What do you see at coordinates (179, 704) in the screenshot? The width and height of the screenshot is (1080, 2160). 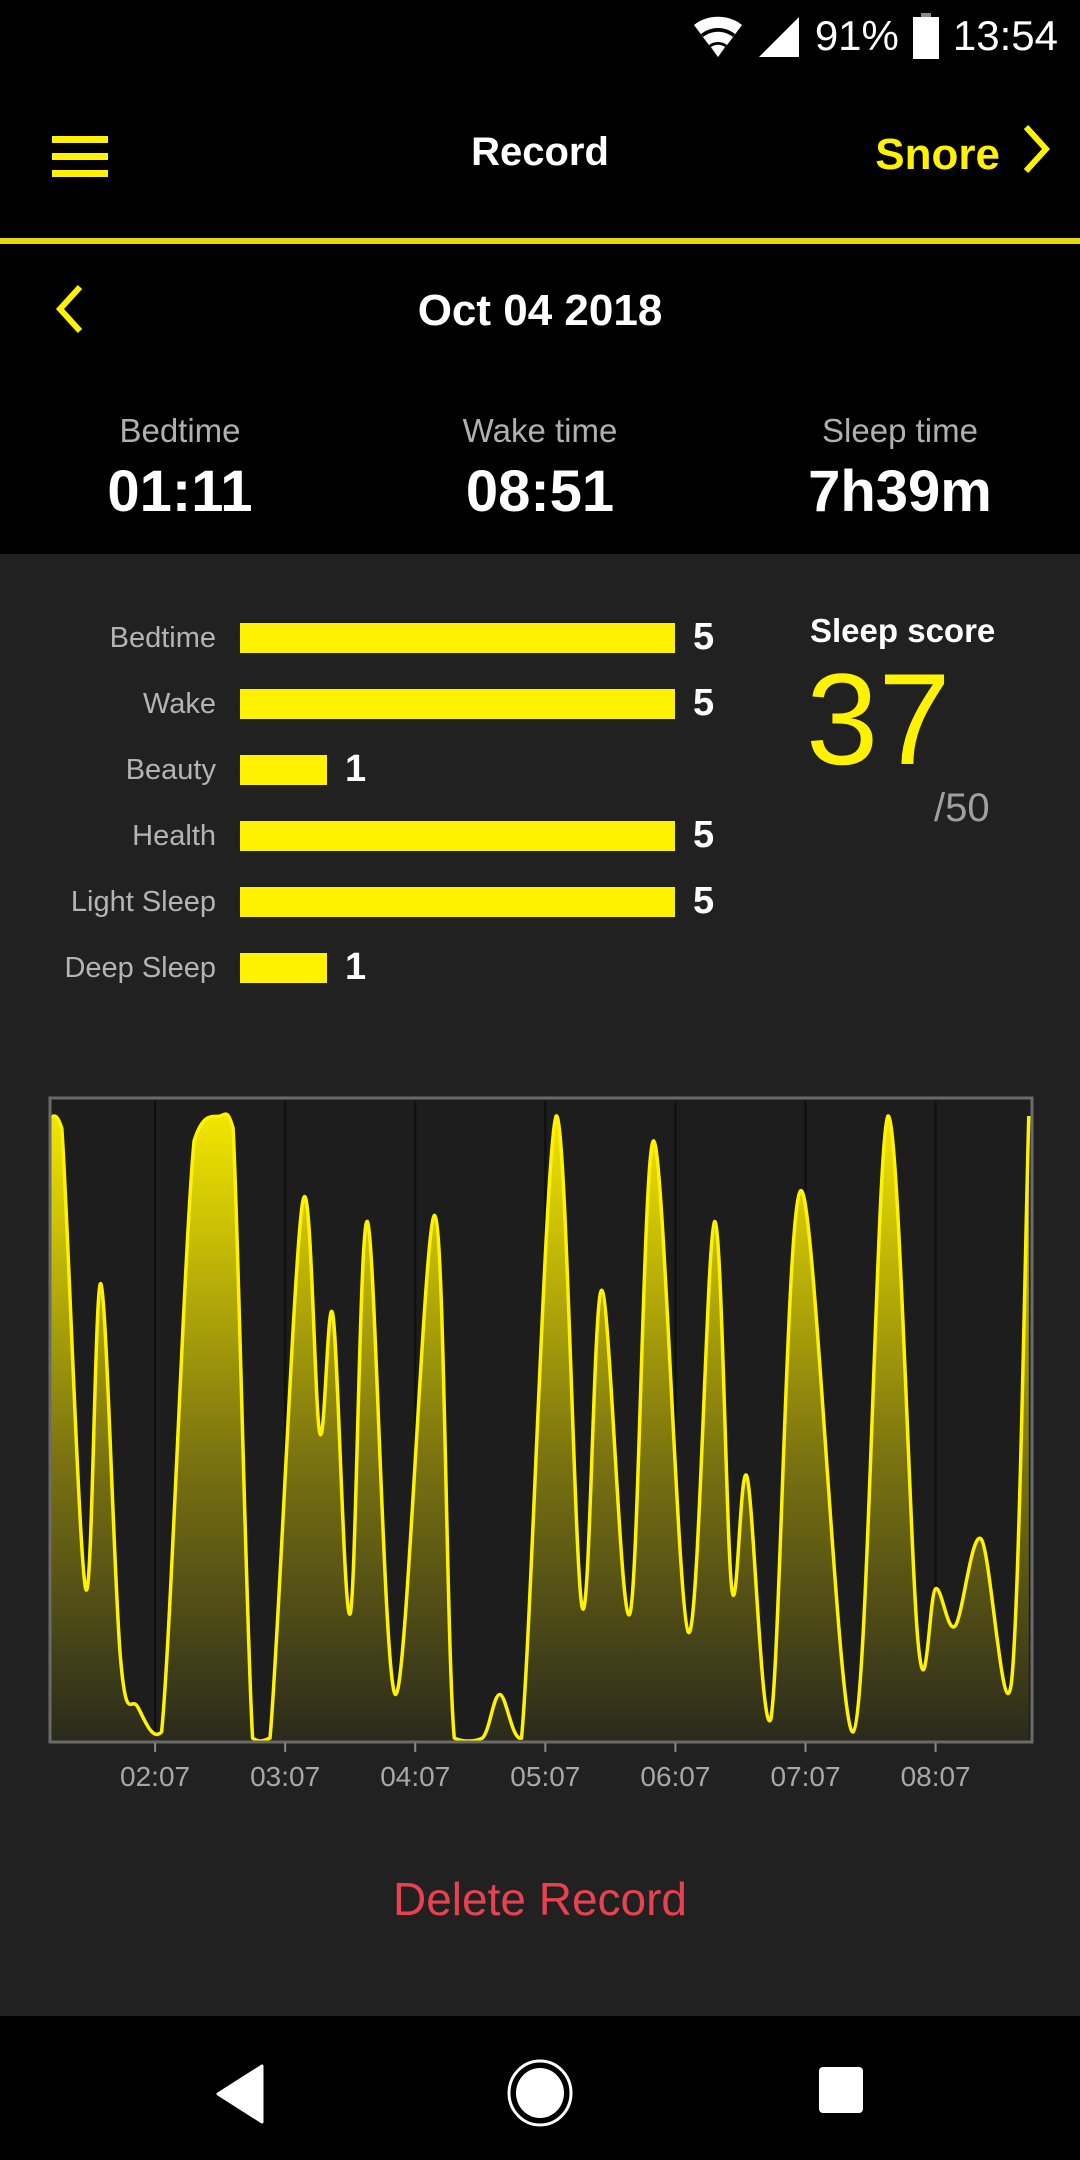 I see `score-label: Wake` at bounding box center [179, 704].